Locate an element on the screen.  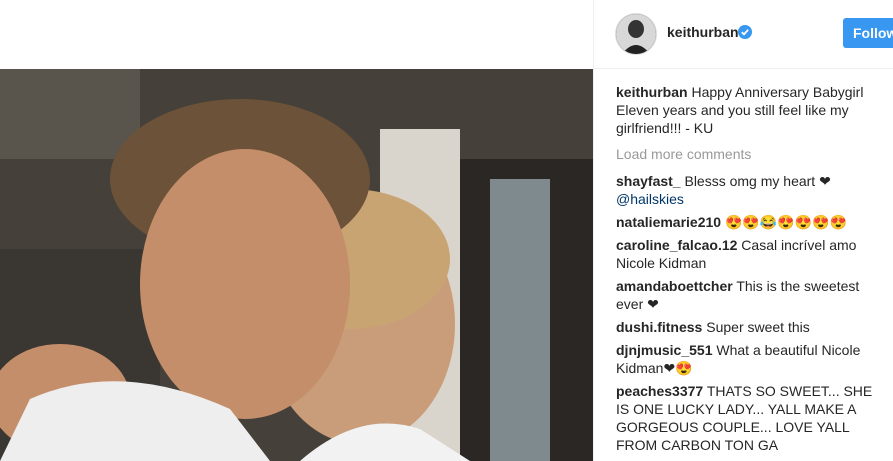
profile-picture-icon is located at coordinates (636, 34).